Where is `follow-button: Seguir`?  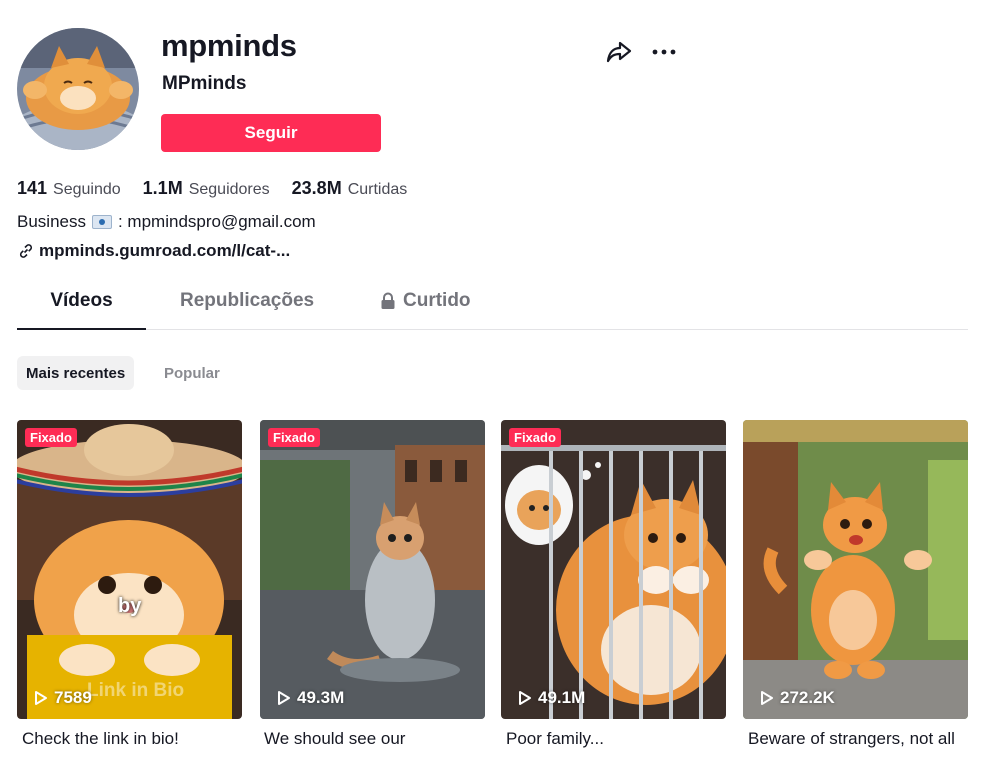
follow-button: Seguir is located at coordinates (271, 133).